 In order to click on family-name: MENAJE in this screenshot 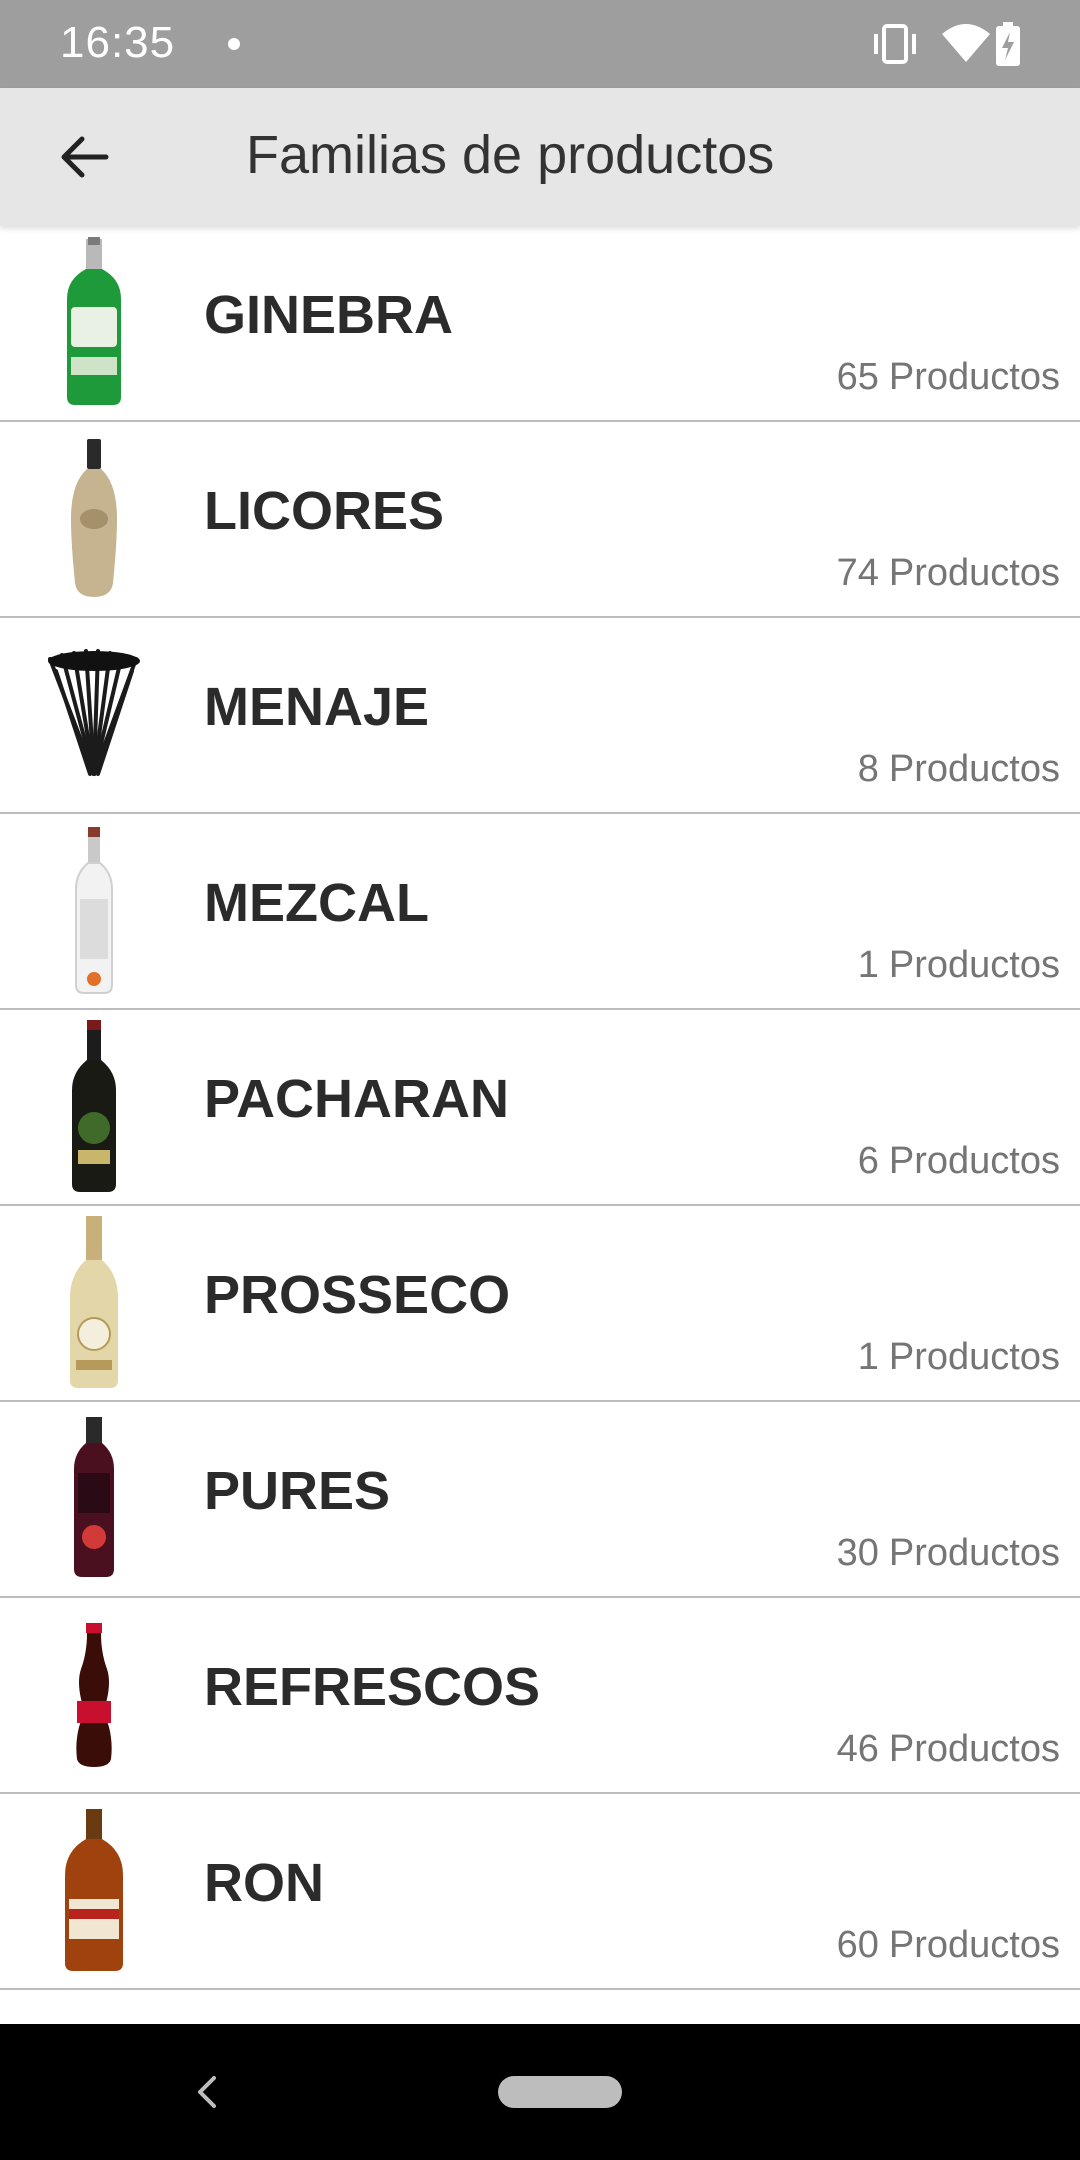, I will do `click(317, 707)`.